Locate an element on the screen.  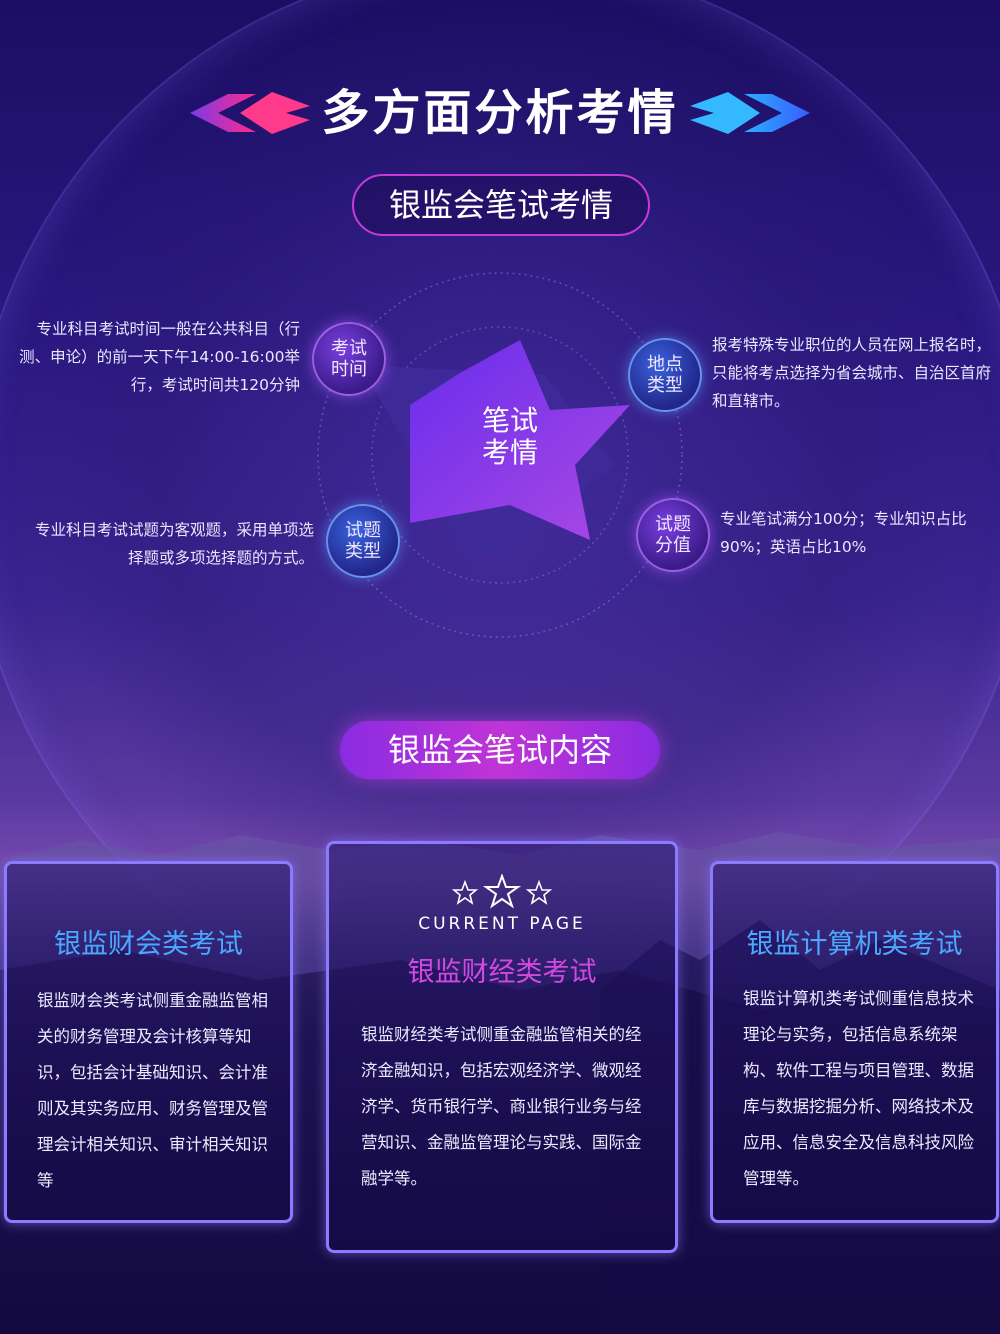
question-type-description: 专业科目考试试题为客观题，采用单项选择题或多项选择题的方式。 is located at coordinates (174, 544).